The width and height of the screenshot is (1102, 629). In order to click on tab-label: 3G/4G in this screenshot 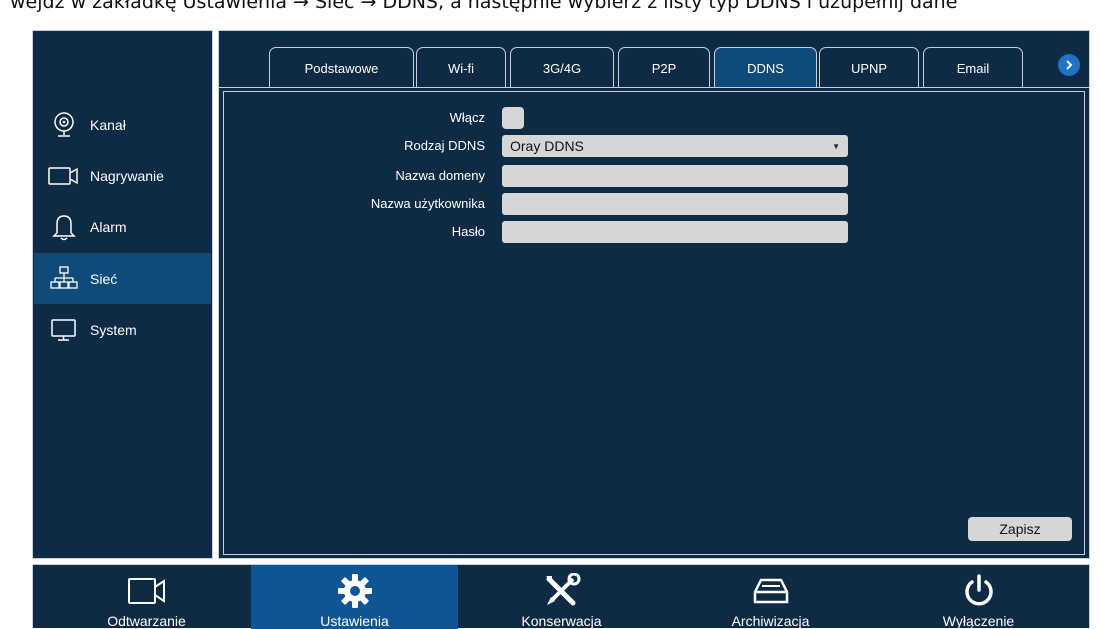, I will do `click(562, 68)`.